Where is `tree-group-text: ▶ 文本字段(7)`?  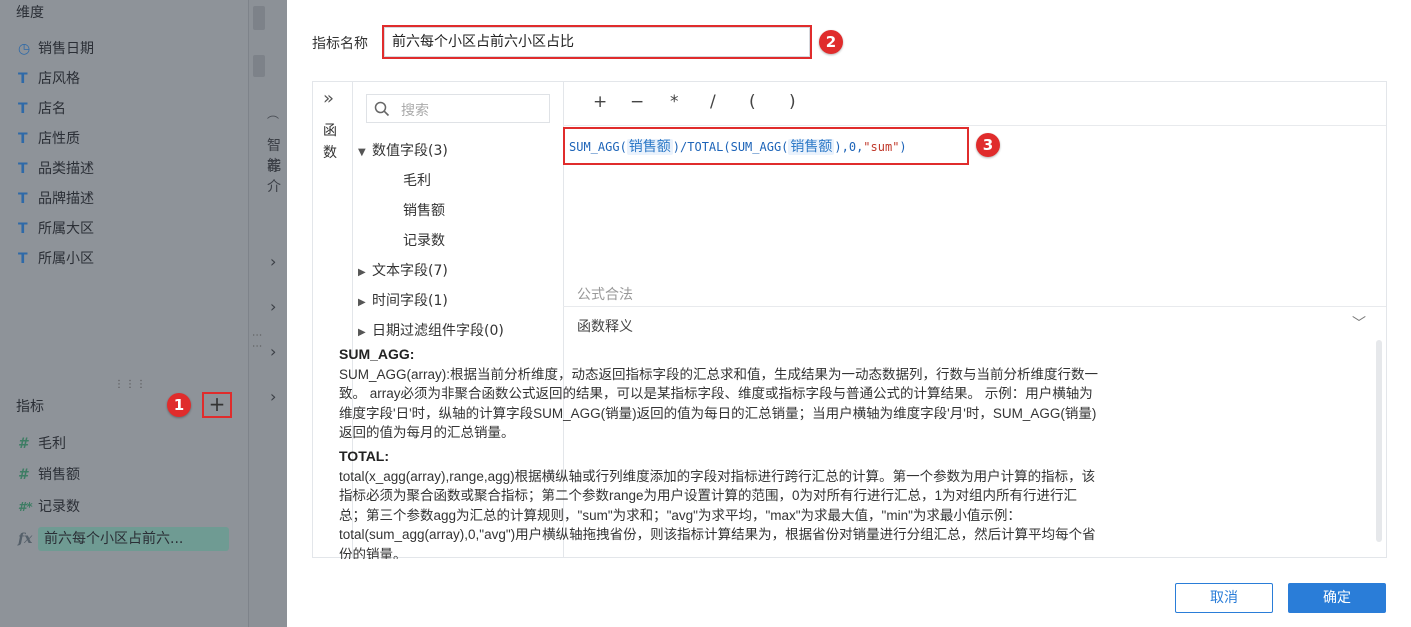 tree-group-text: ▶ 文本字段(7) is located at coordinates (403, 270).